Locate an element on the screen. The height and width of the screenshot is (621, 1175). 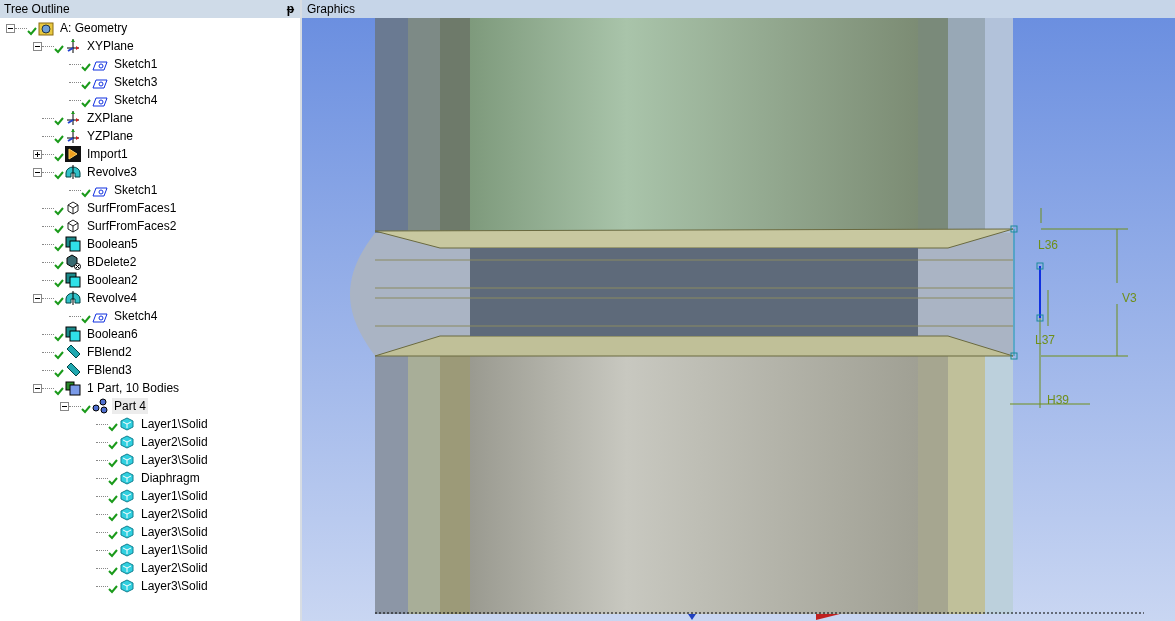
pin-button: ᵽ is located at coordinates (290, 9).